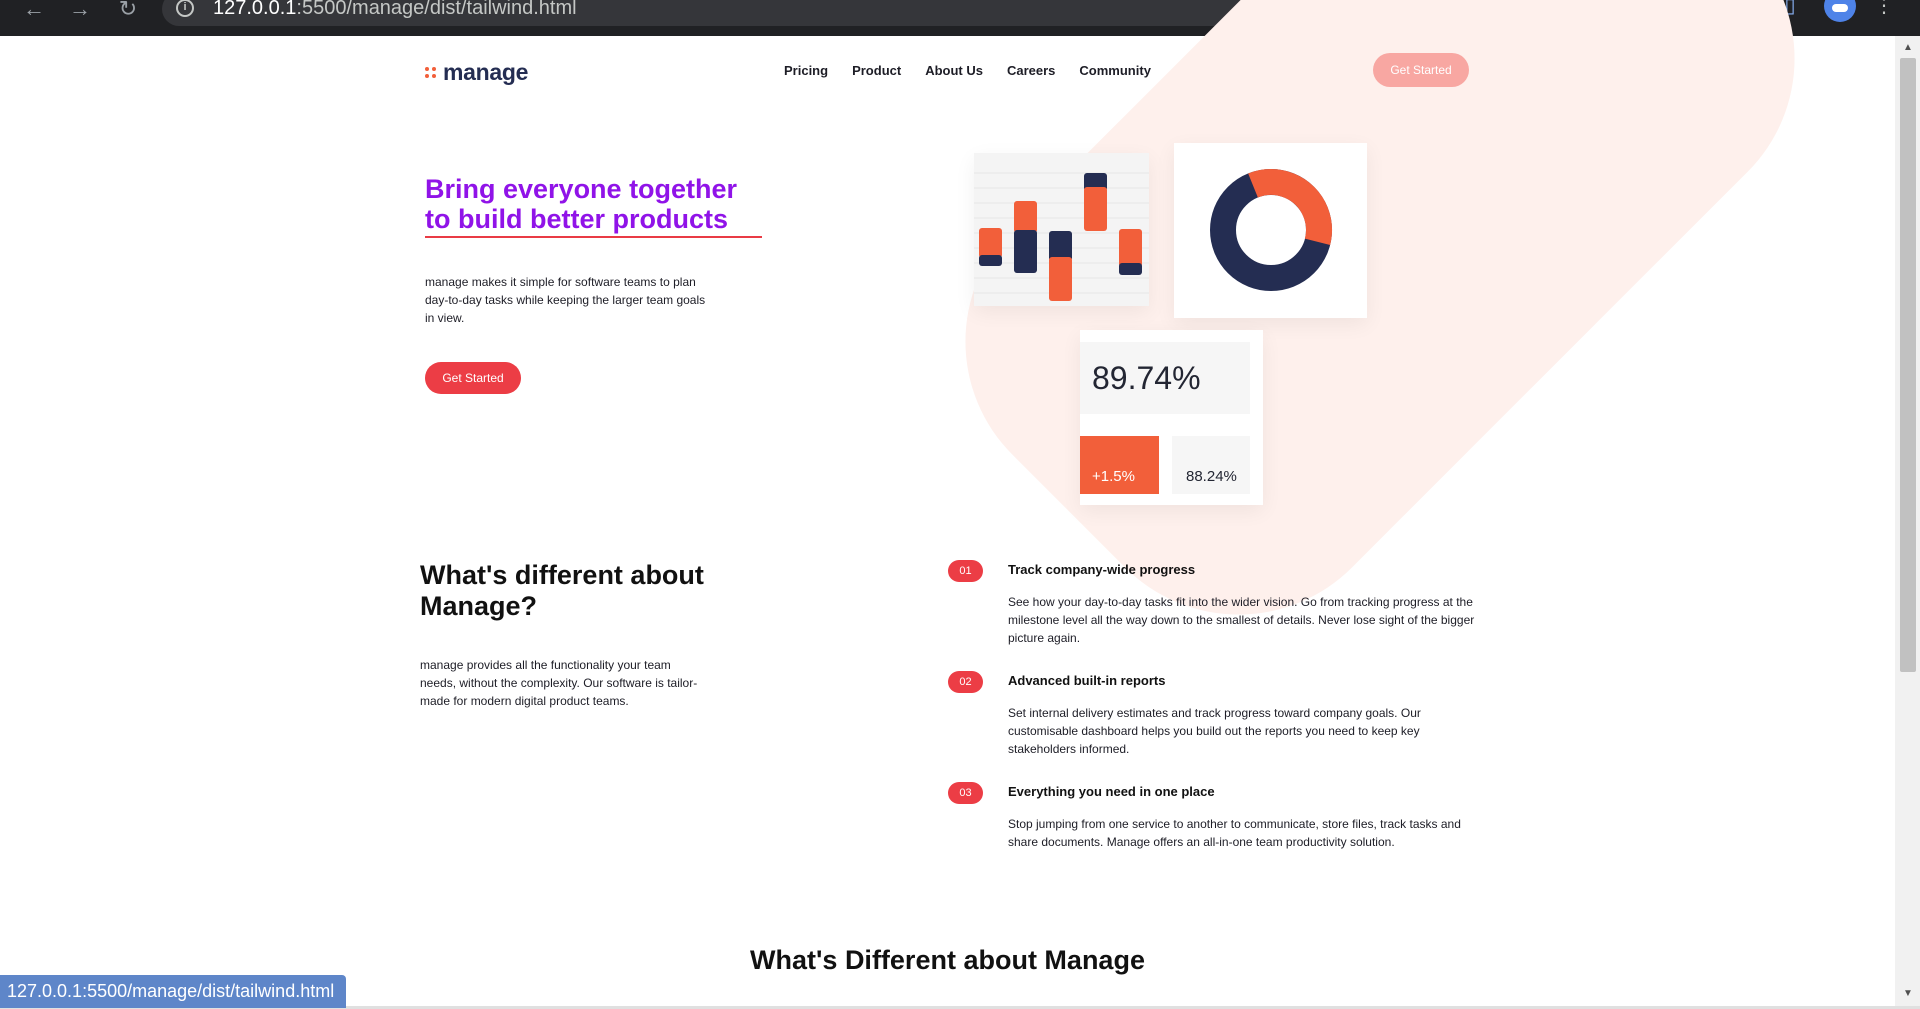 Image resolution: width=1920 pixels, height=1009 pixels. What do you see at coordinates (1061, 236) in the screenshot?
I see `bar-chart-graphic` at bounding box center [1061, 236].